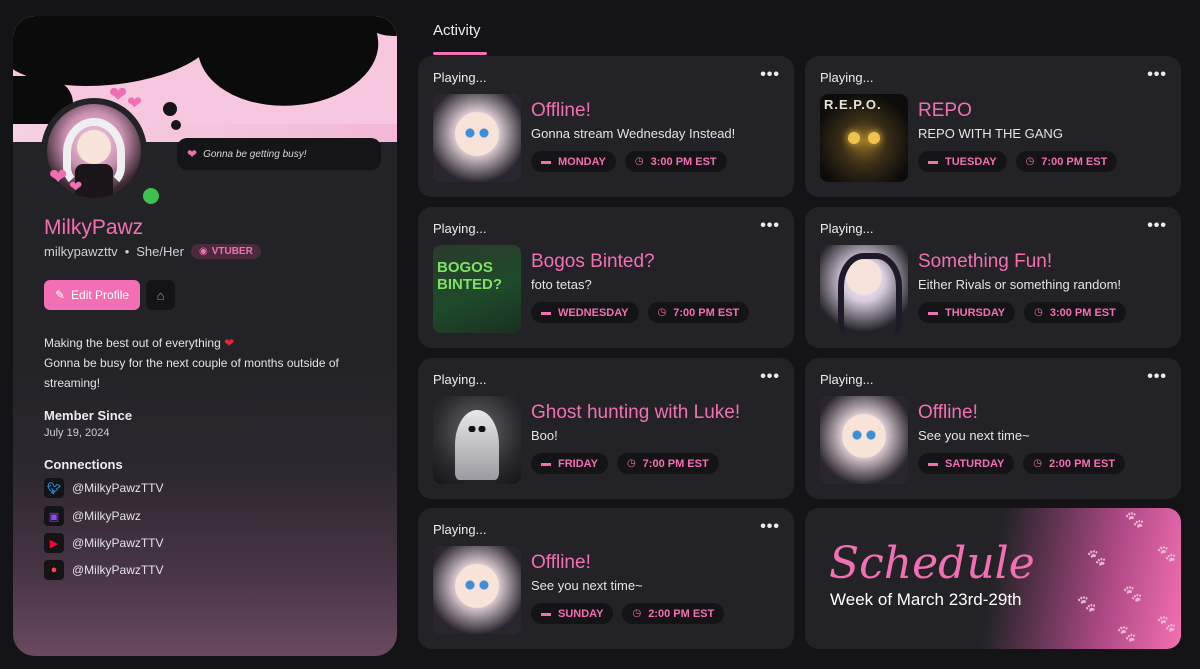 The image size is (1200, 669). I want to click on tab-activity: Activity, so click(457, 30).